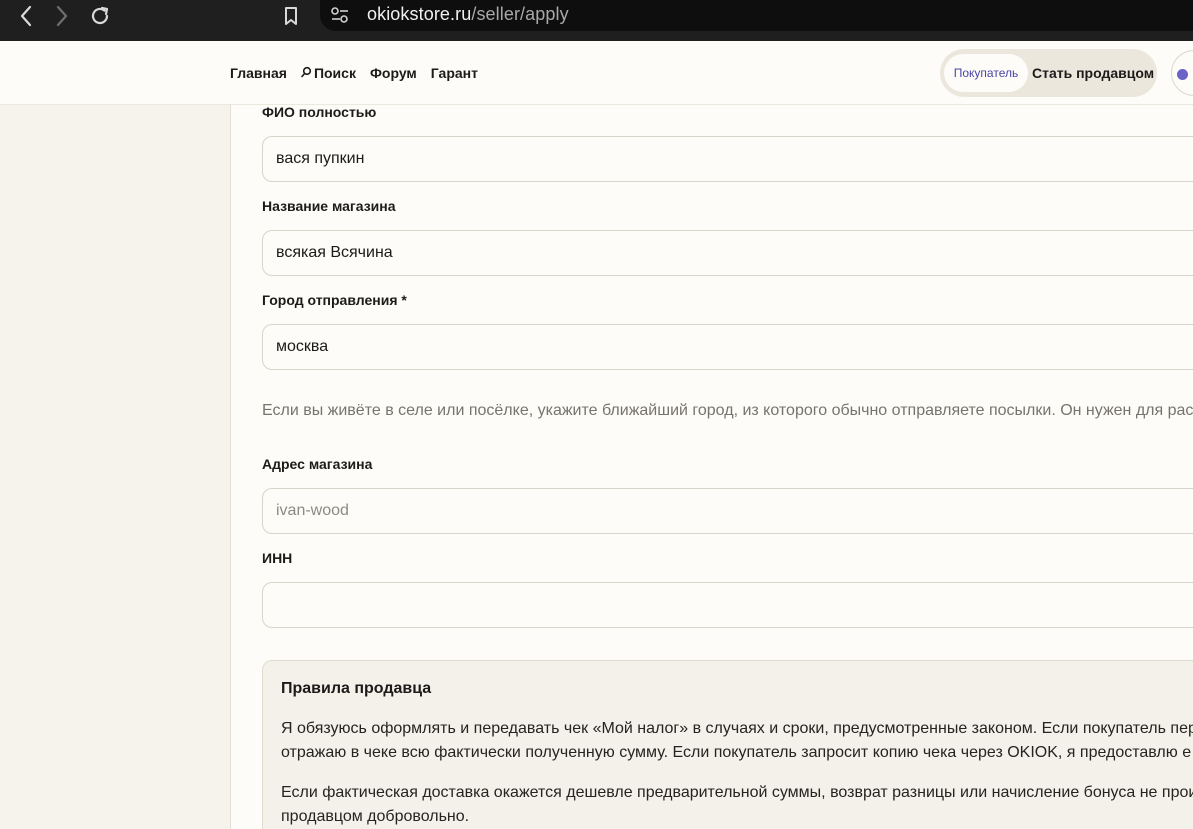 Image resolution: width=1193 pixels, height=829 pixels. I want to click on reload-icon, so click(100, 15).